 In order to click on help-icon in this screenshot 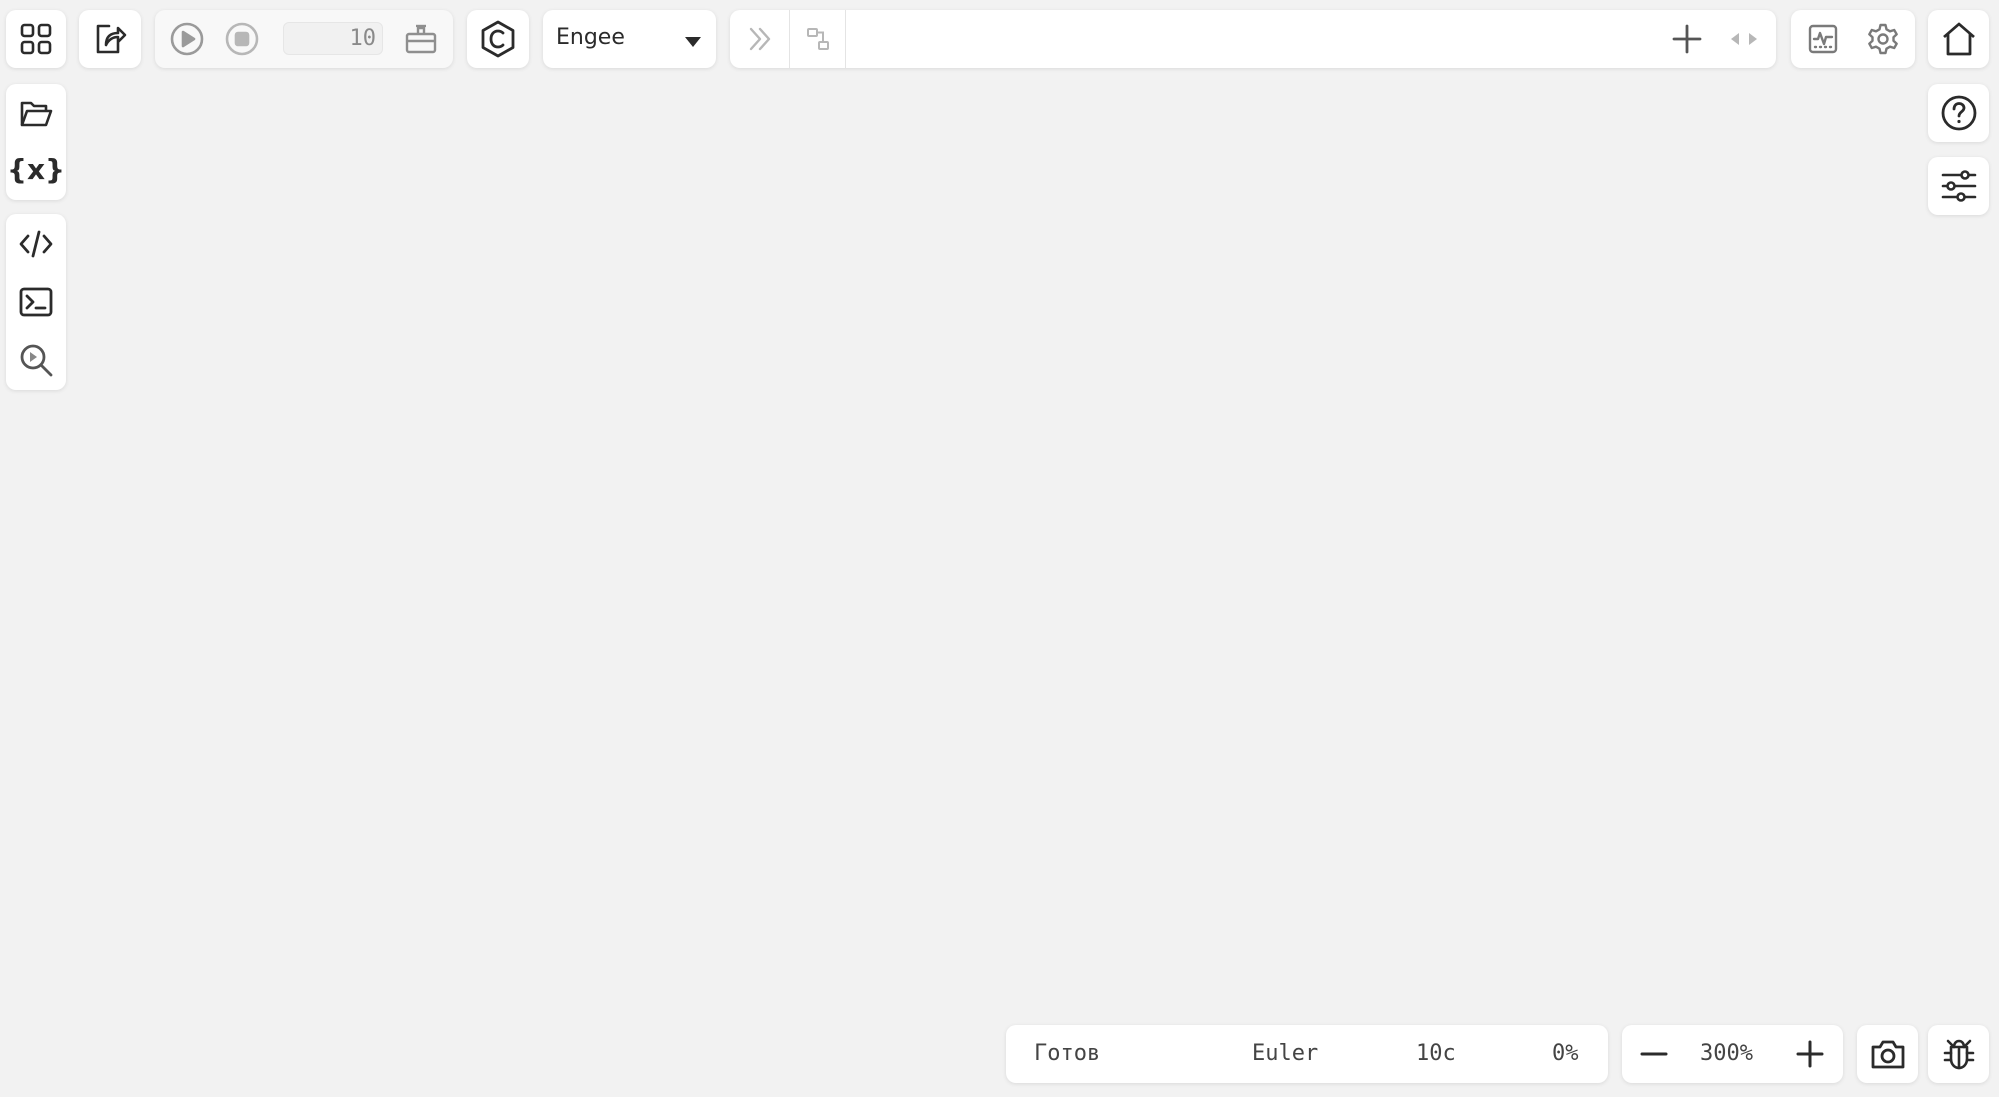, I will do `click(1959, 113)`.